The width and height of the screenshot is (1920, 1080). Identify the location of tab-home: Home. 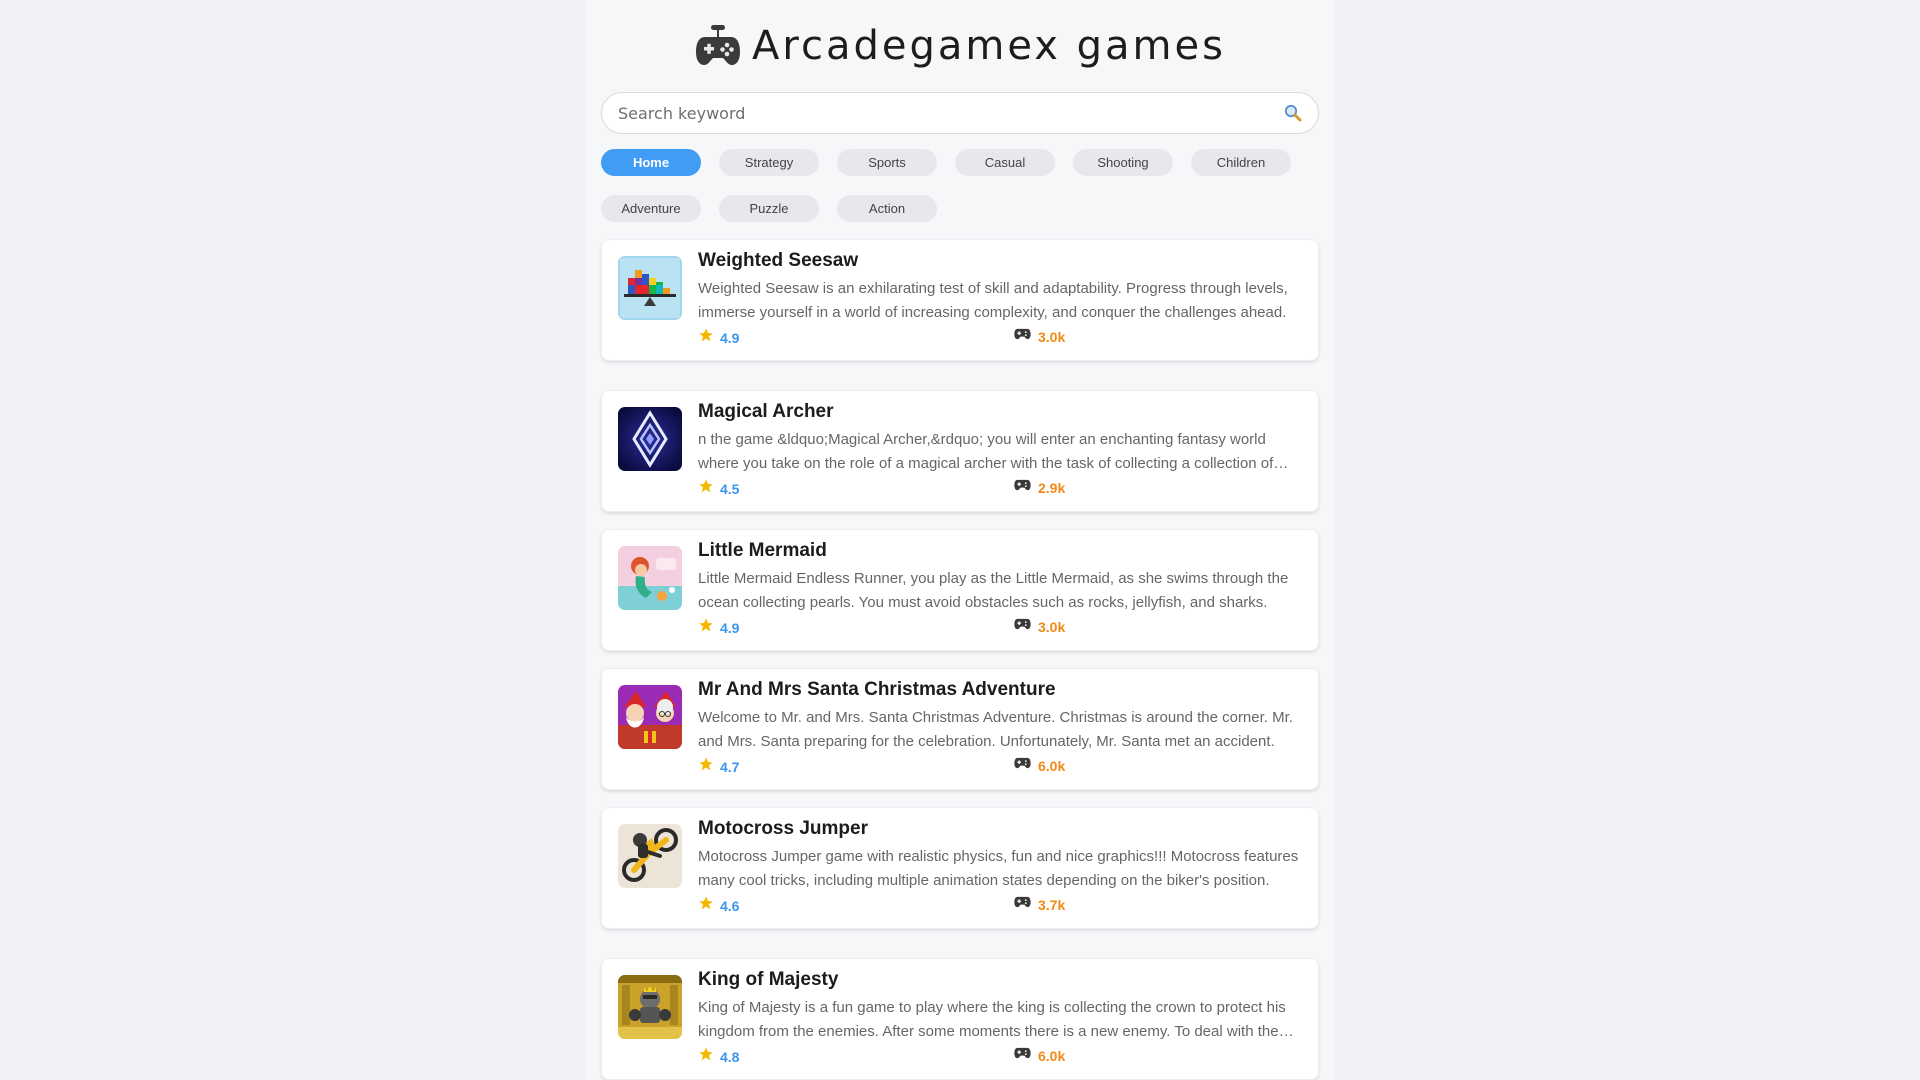
(651, 162).